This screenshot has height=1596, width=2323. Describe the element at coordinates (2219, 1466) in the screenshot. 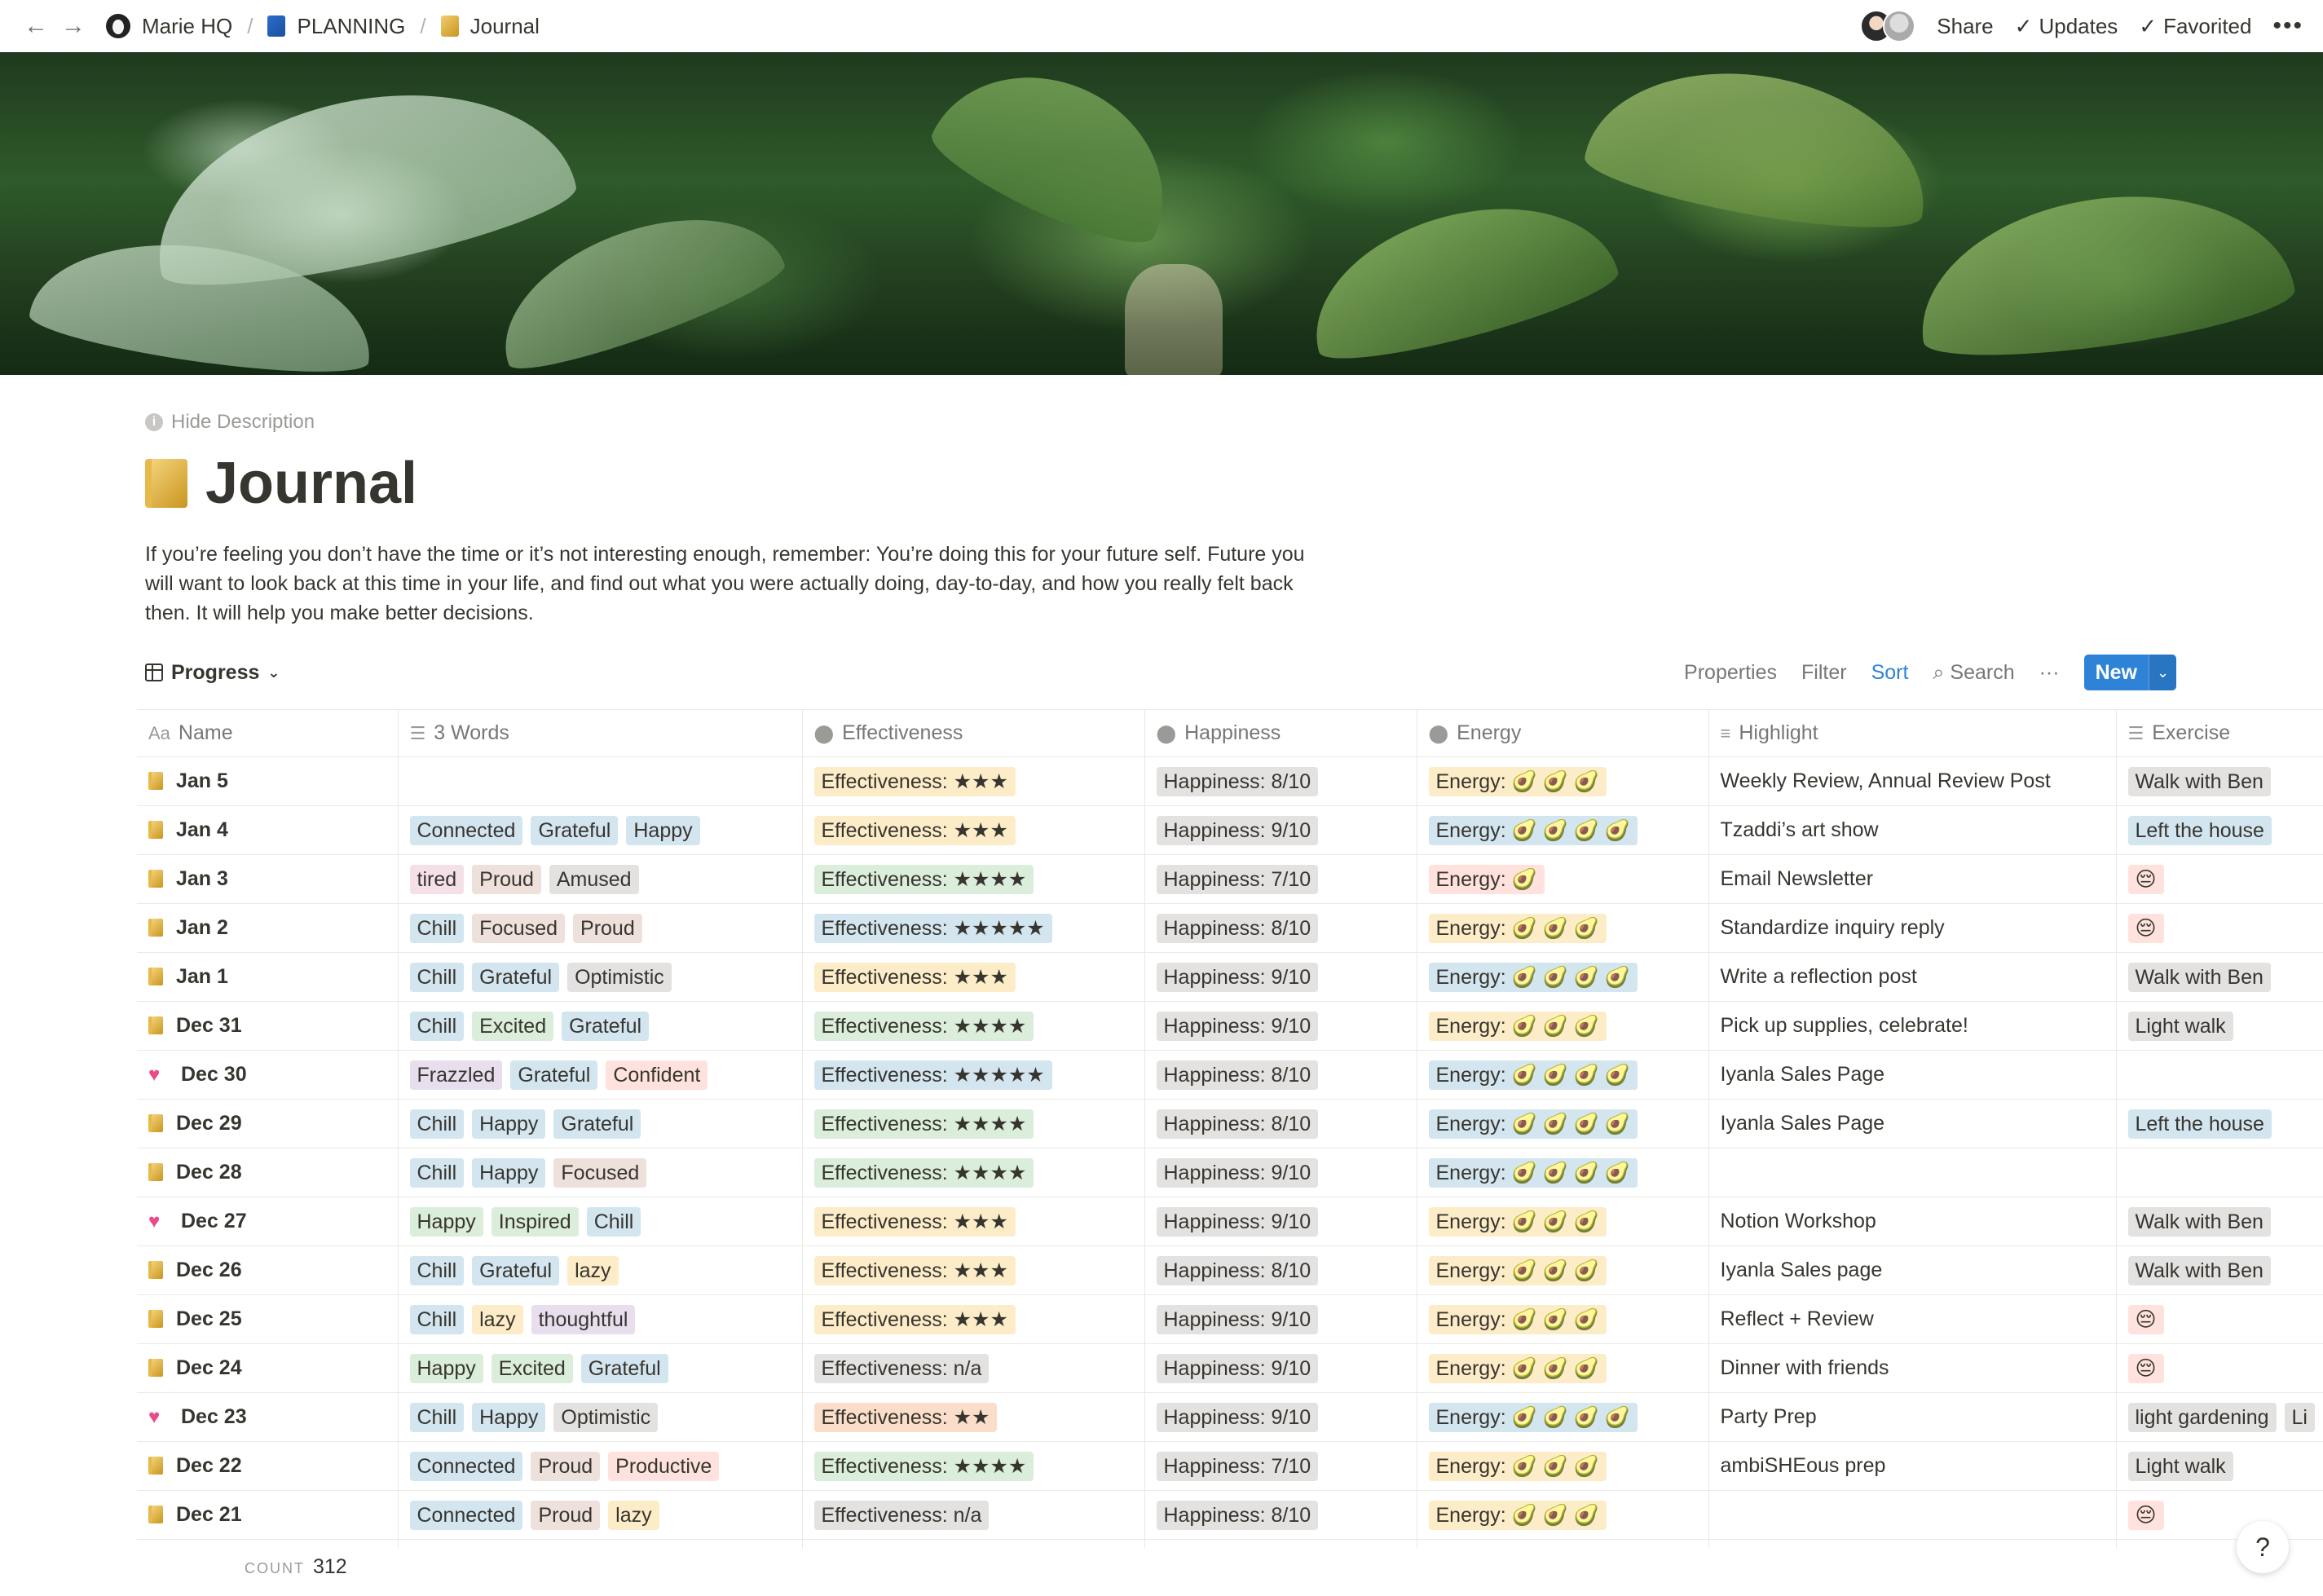

I see `cell-exercise: Light walk` at that location.